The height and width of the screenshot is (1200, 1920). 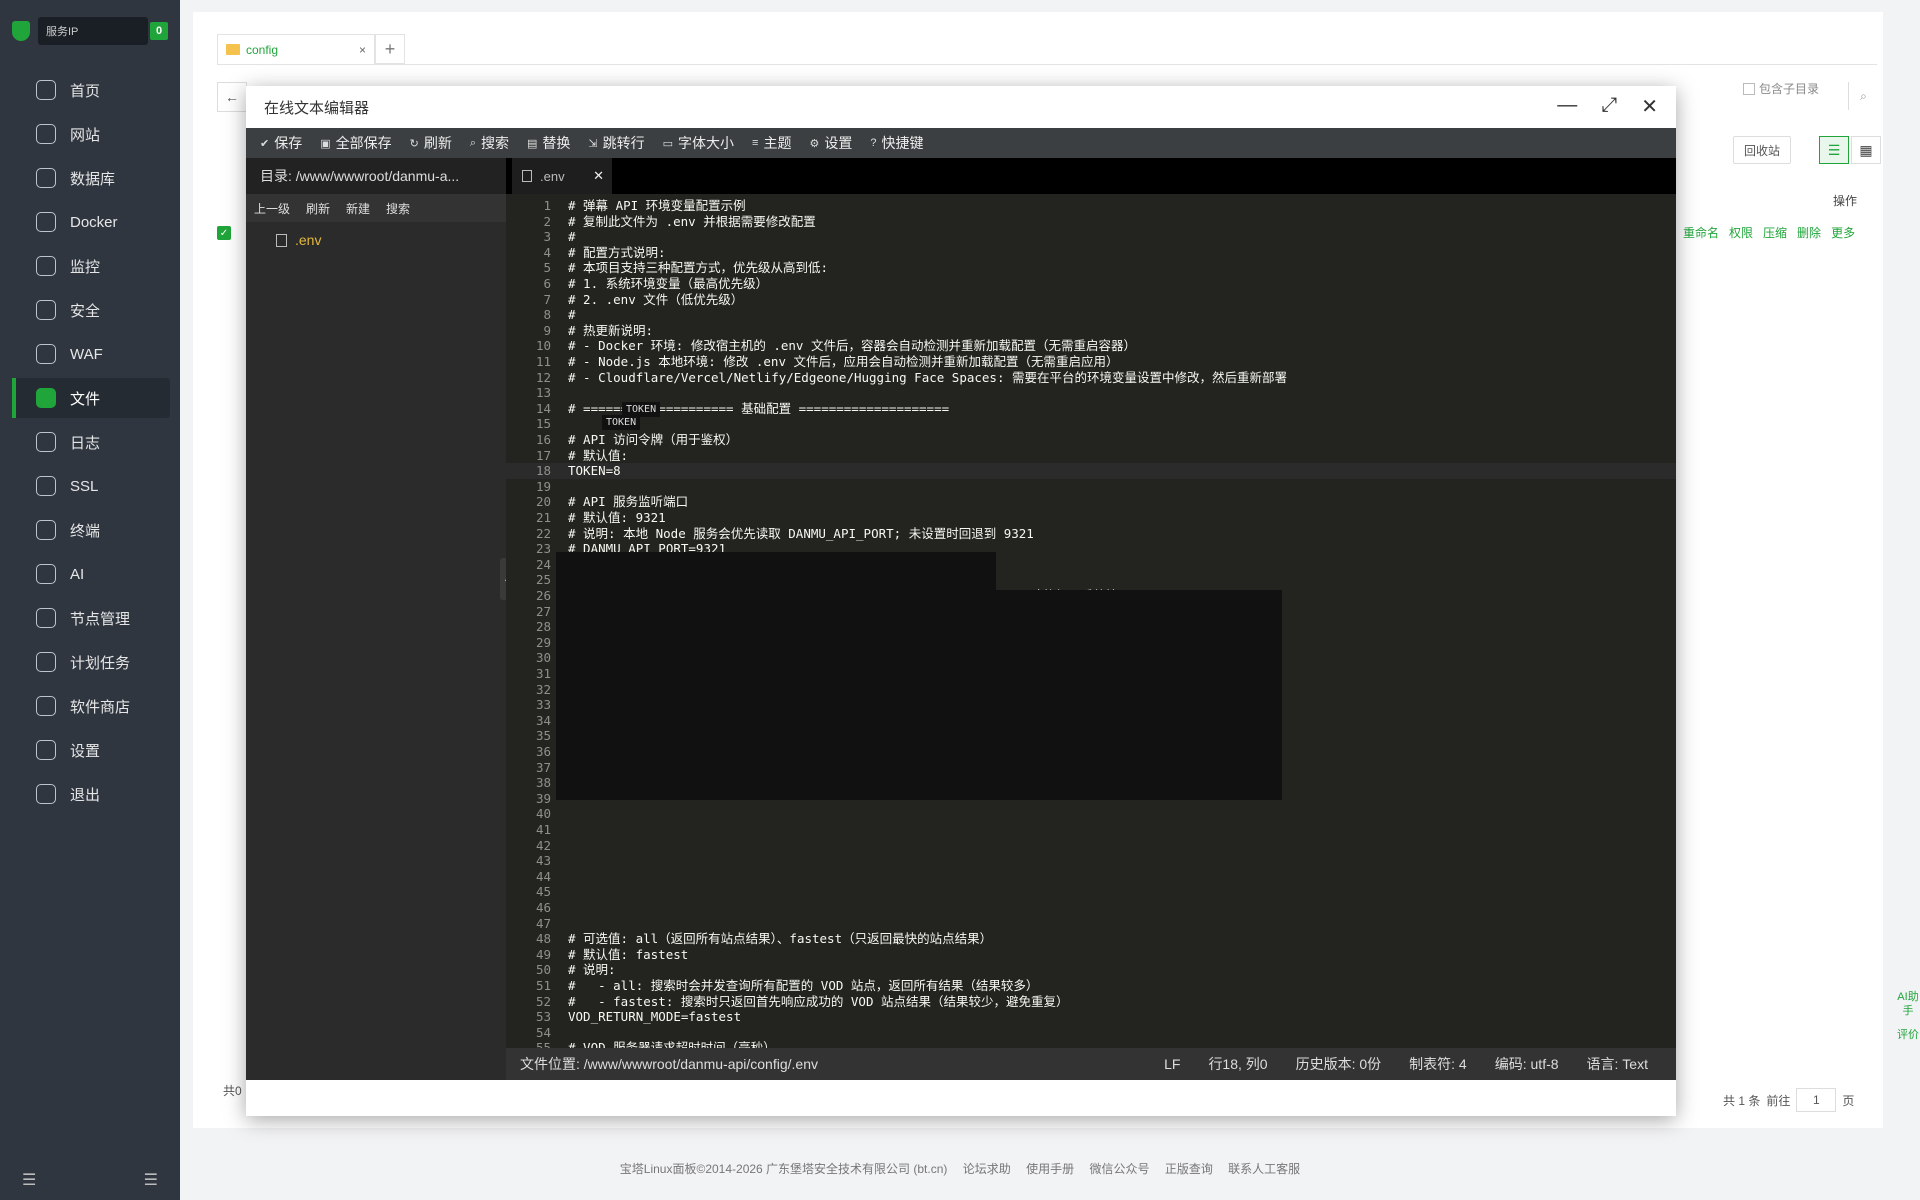 What do you see at coordinates (1091, 1044) in the screenshot?
I see `code-line: 55 # VOD 服务器请求超时时间（毫秒）` at bounding box center [1091, 1044].